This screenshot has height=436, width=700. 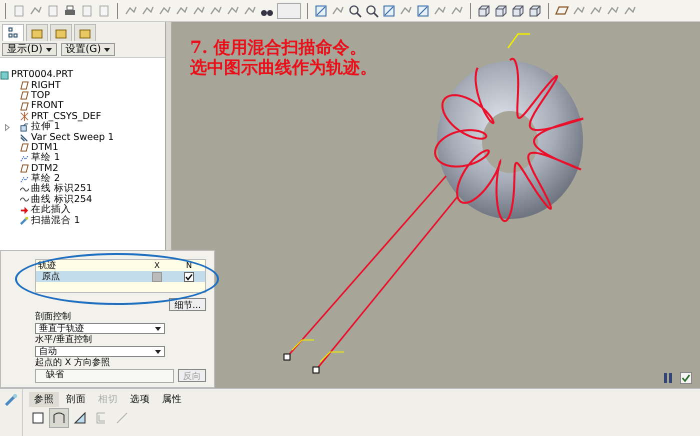 What do you see at coordinates (24, 117) in the screenshot?
I see `axes-icon` at bounding box center [24, 117].